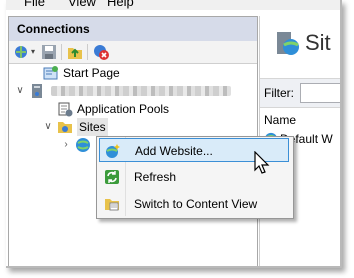 The width and height of the screenshot is (354, 278). What do you see at coordinates (113, 151) in the screenshot?
I see `add-website-icon` at bounding box center [113, 151].